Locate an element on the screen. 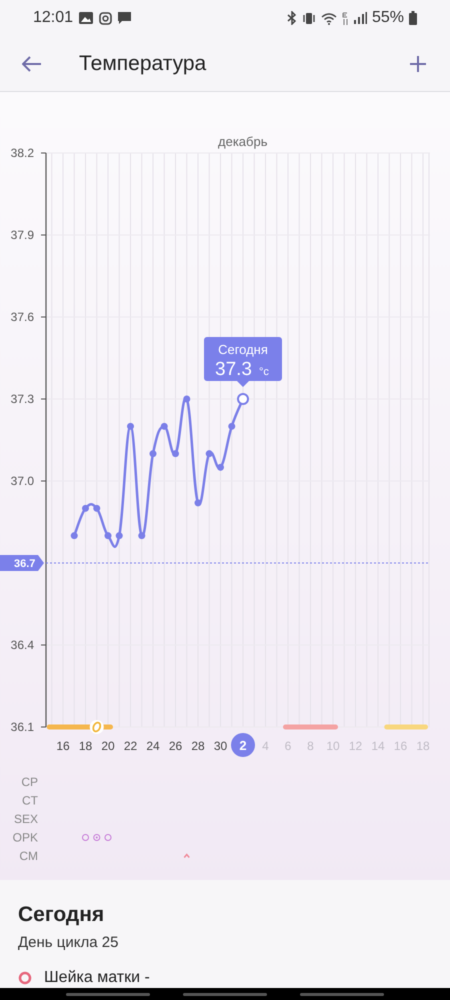  x-tick-label: 22 is located at coordinates (131, 746).